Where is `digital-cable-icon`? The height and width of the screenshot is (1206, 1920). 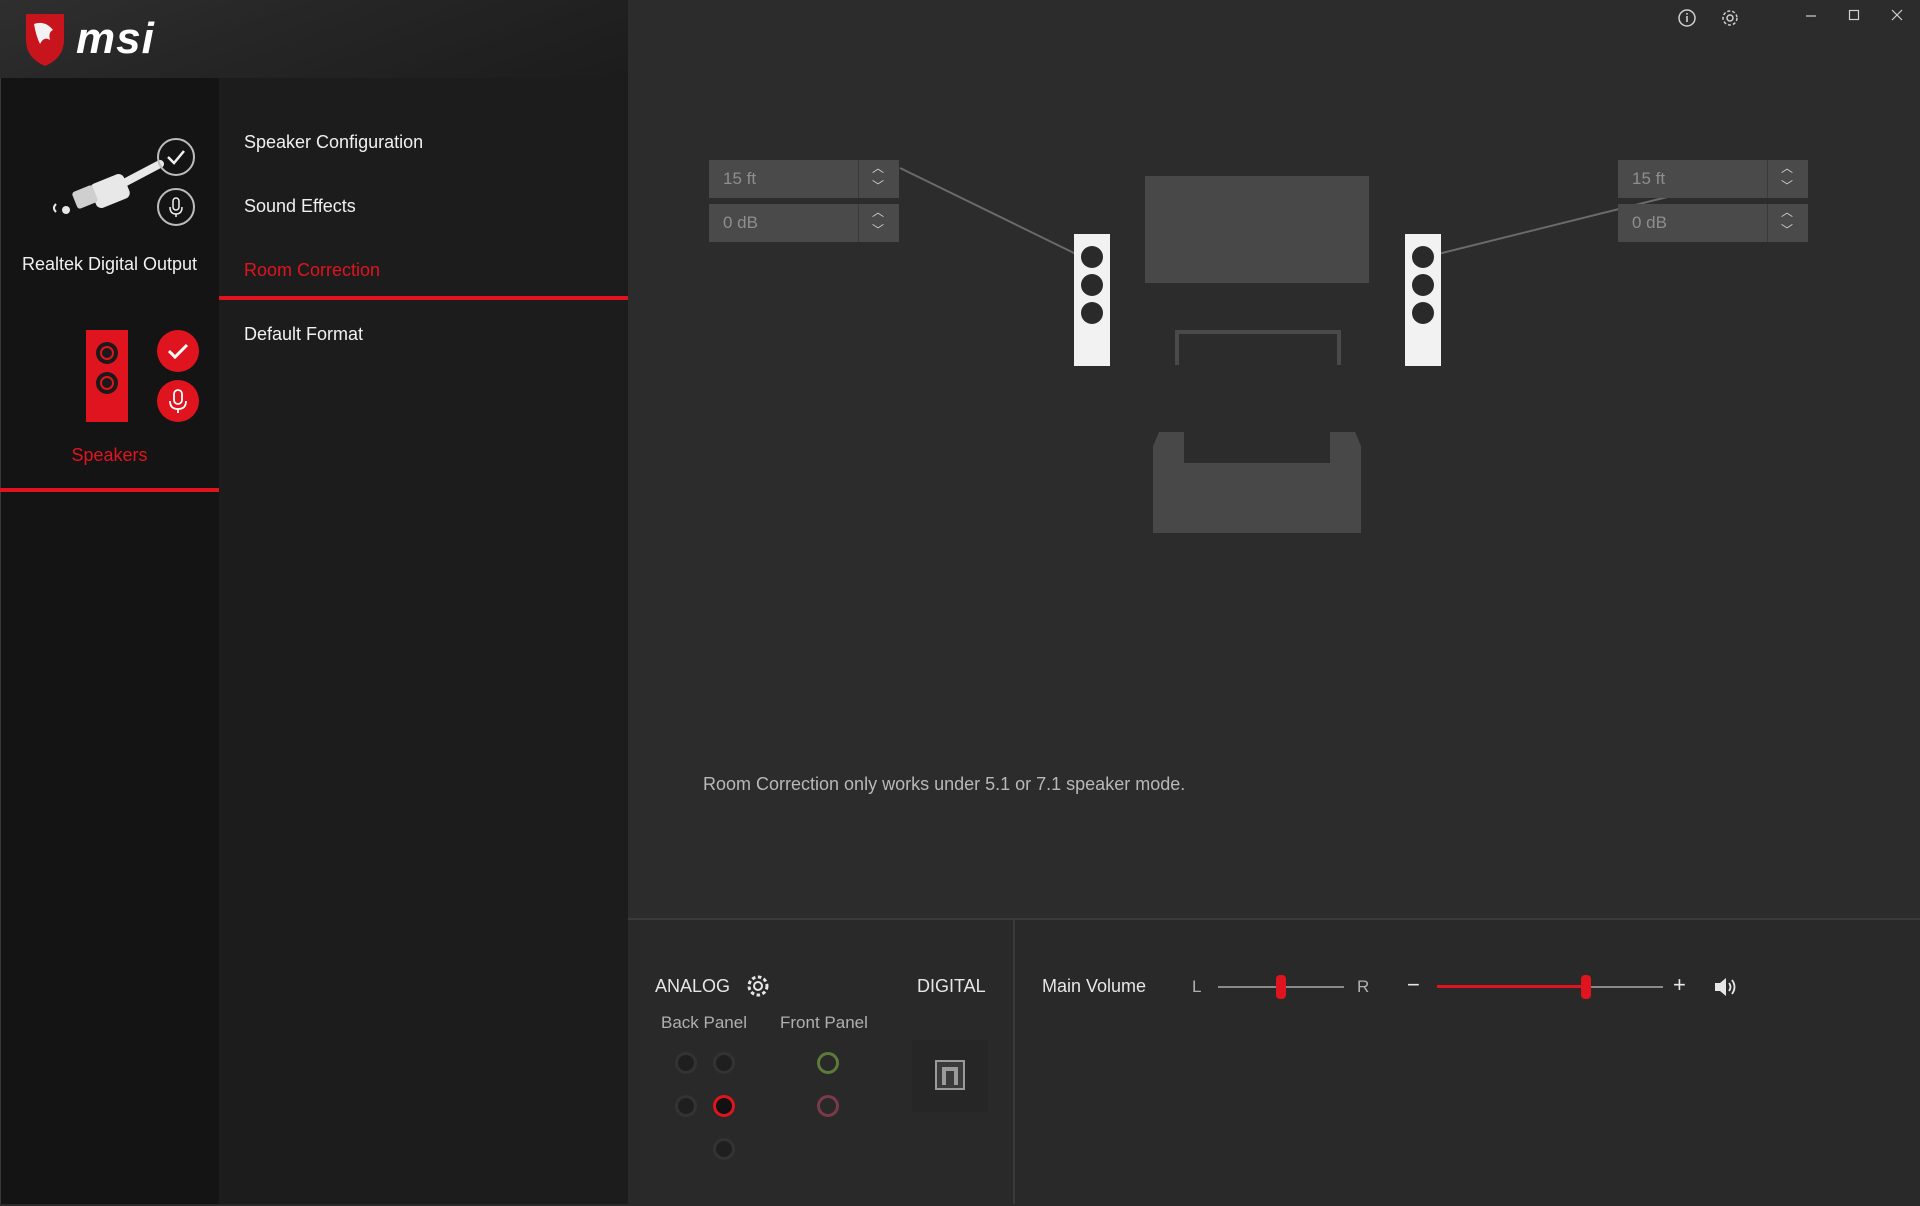
digital-cable-icon is located at coordinates (108, 187).